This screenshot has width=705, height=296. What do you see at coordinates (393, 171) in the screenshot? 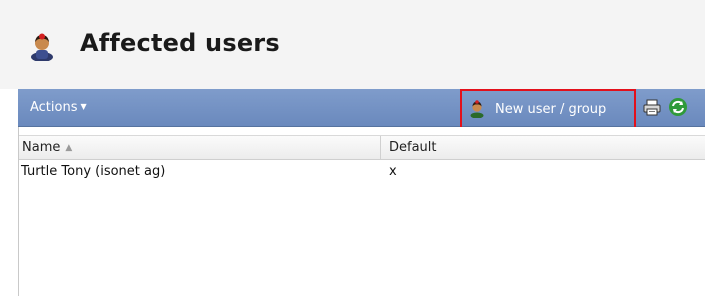
I see `cell-default: x` at bounding box center [393, 171].